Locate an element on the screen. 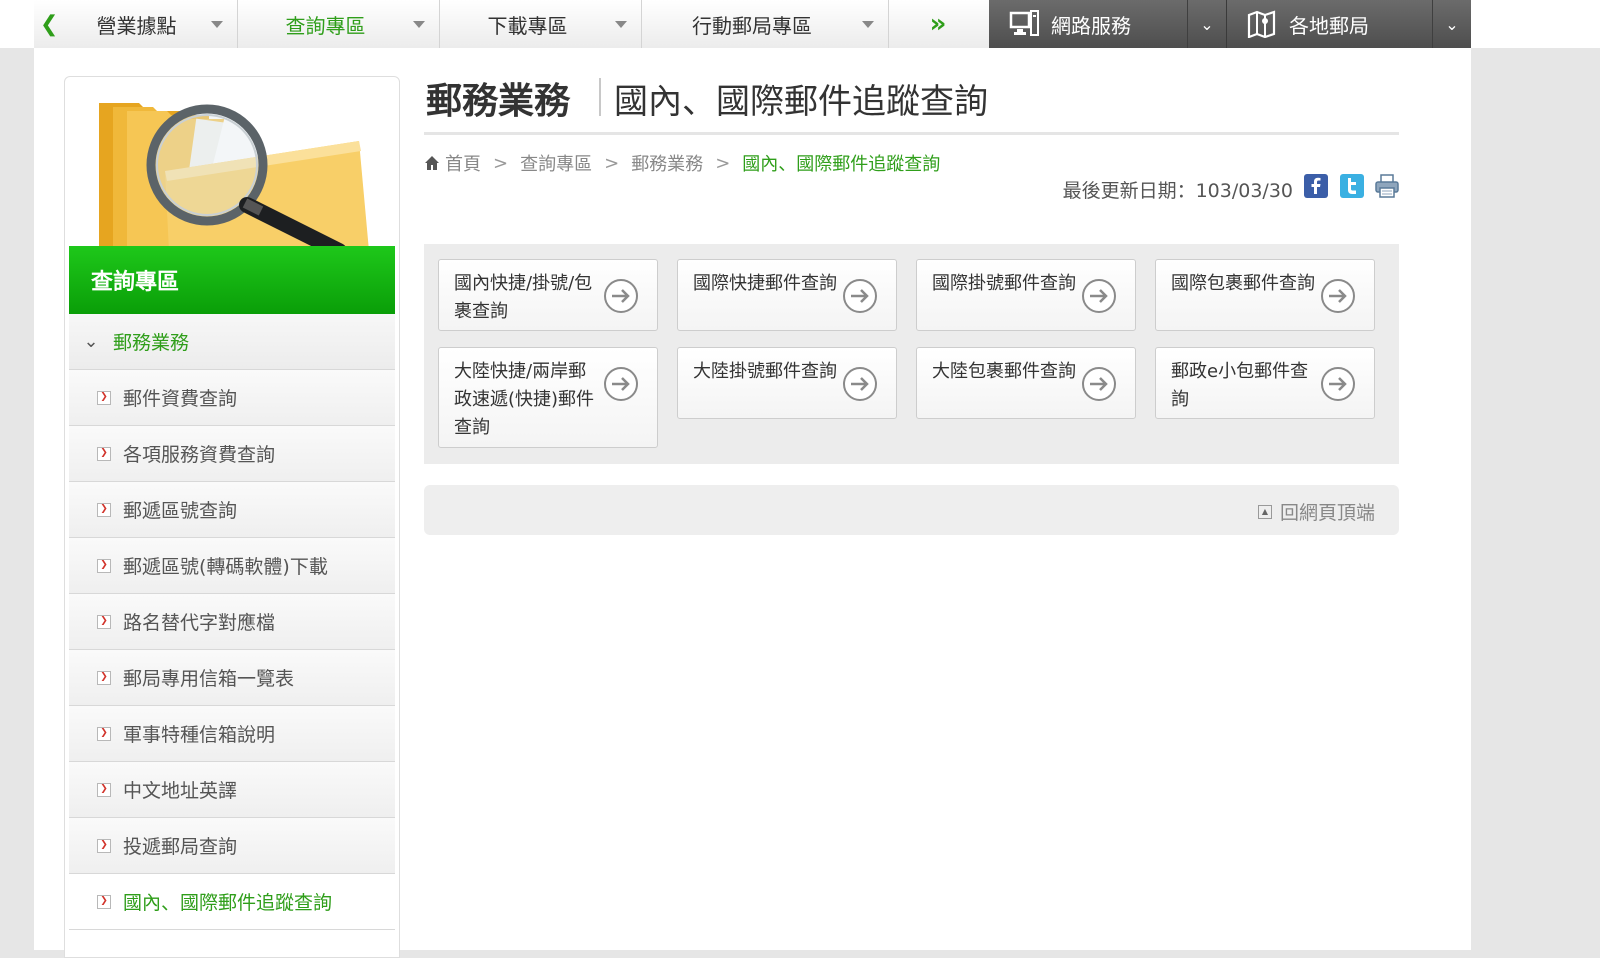 This screenshot has width=1600, height=958. nav-dark-local-offices: 各地郵局 ⌄ is located at coordinates (1349, 24).